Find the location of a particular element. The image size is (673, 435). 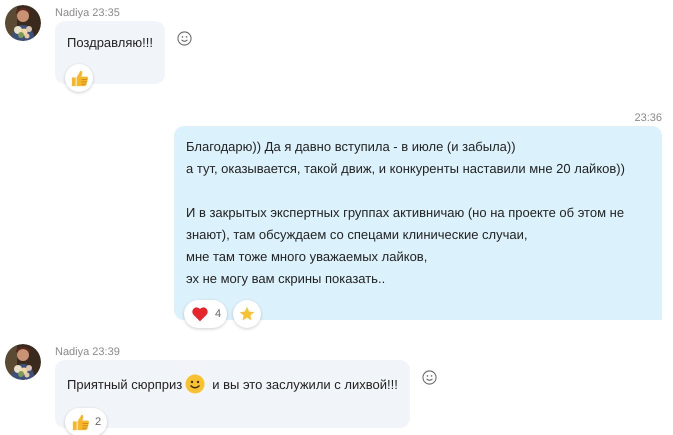

message-text: И в закрытых экспертных группах активничаю (но на проекте об этом не знают), там обсуждаем со спецами клинические случаи, мне там тоже много уважаемых лайков, эх не могу вам скрины показать.. is located at coordinates (406, 246).